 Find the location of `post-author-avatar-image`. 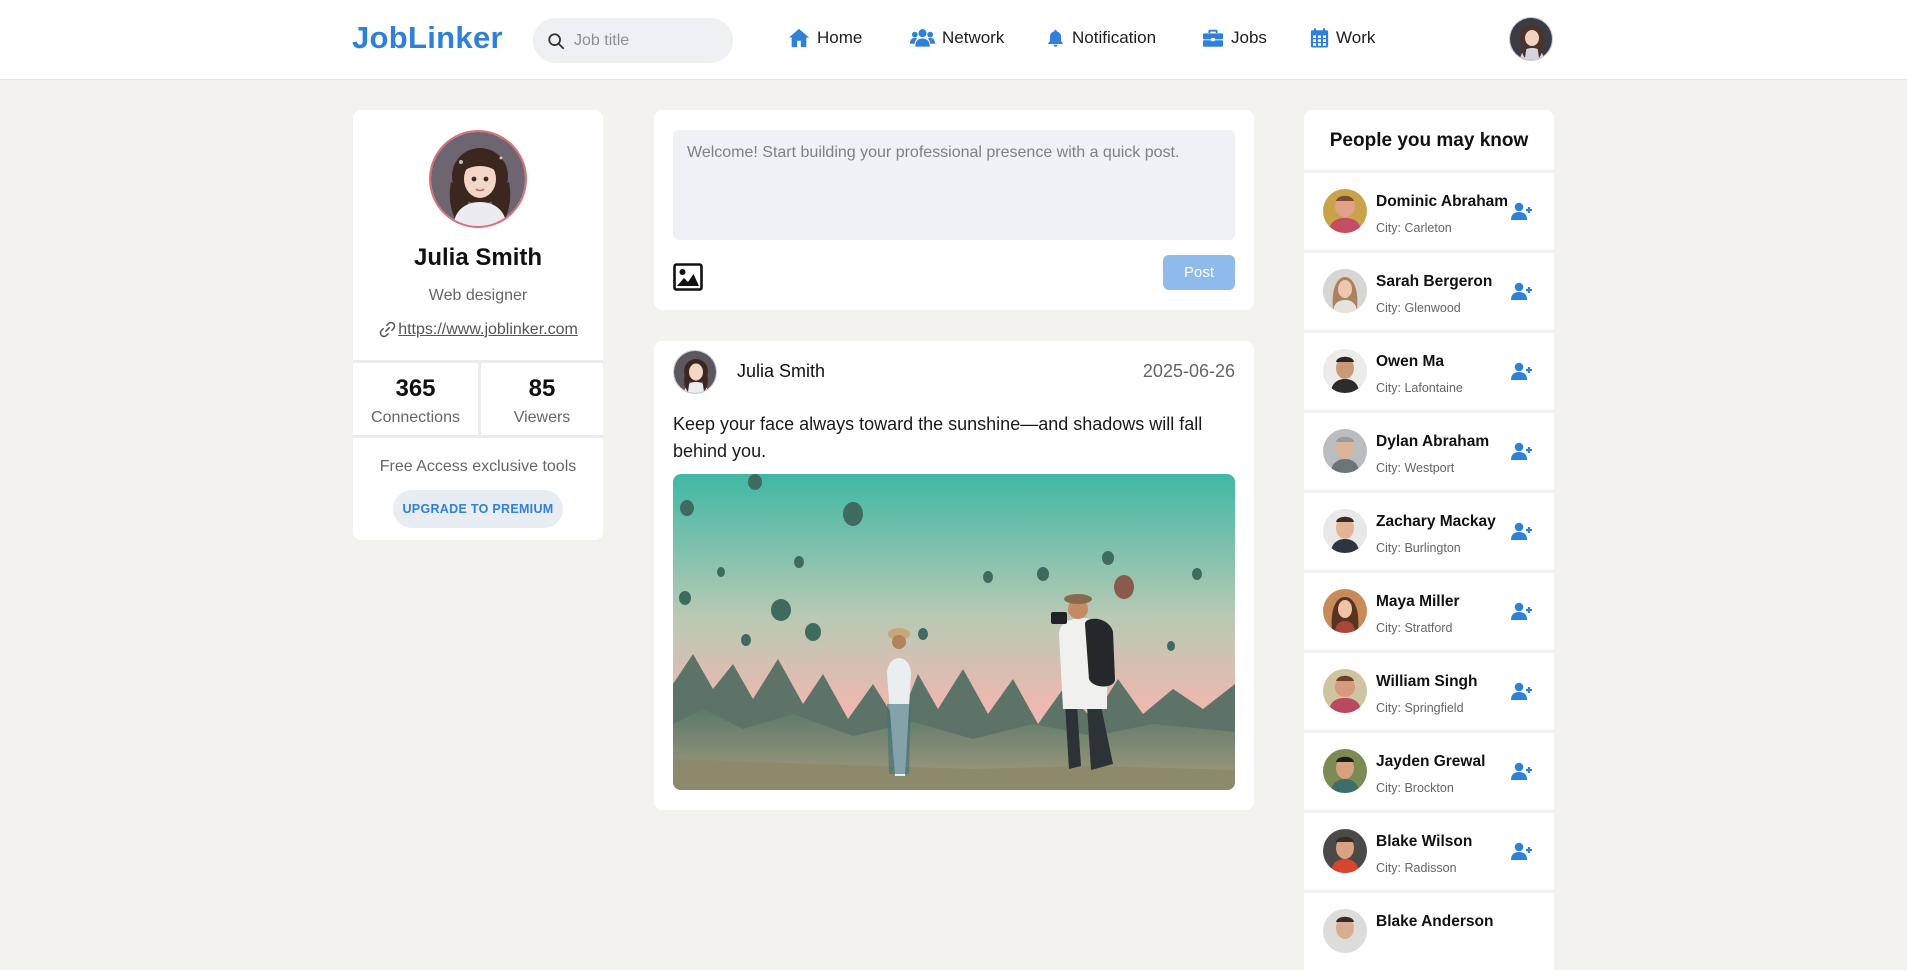

post-author-avatar-image is located at coordinates (695, 372).